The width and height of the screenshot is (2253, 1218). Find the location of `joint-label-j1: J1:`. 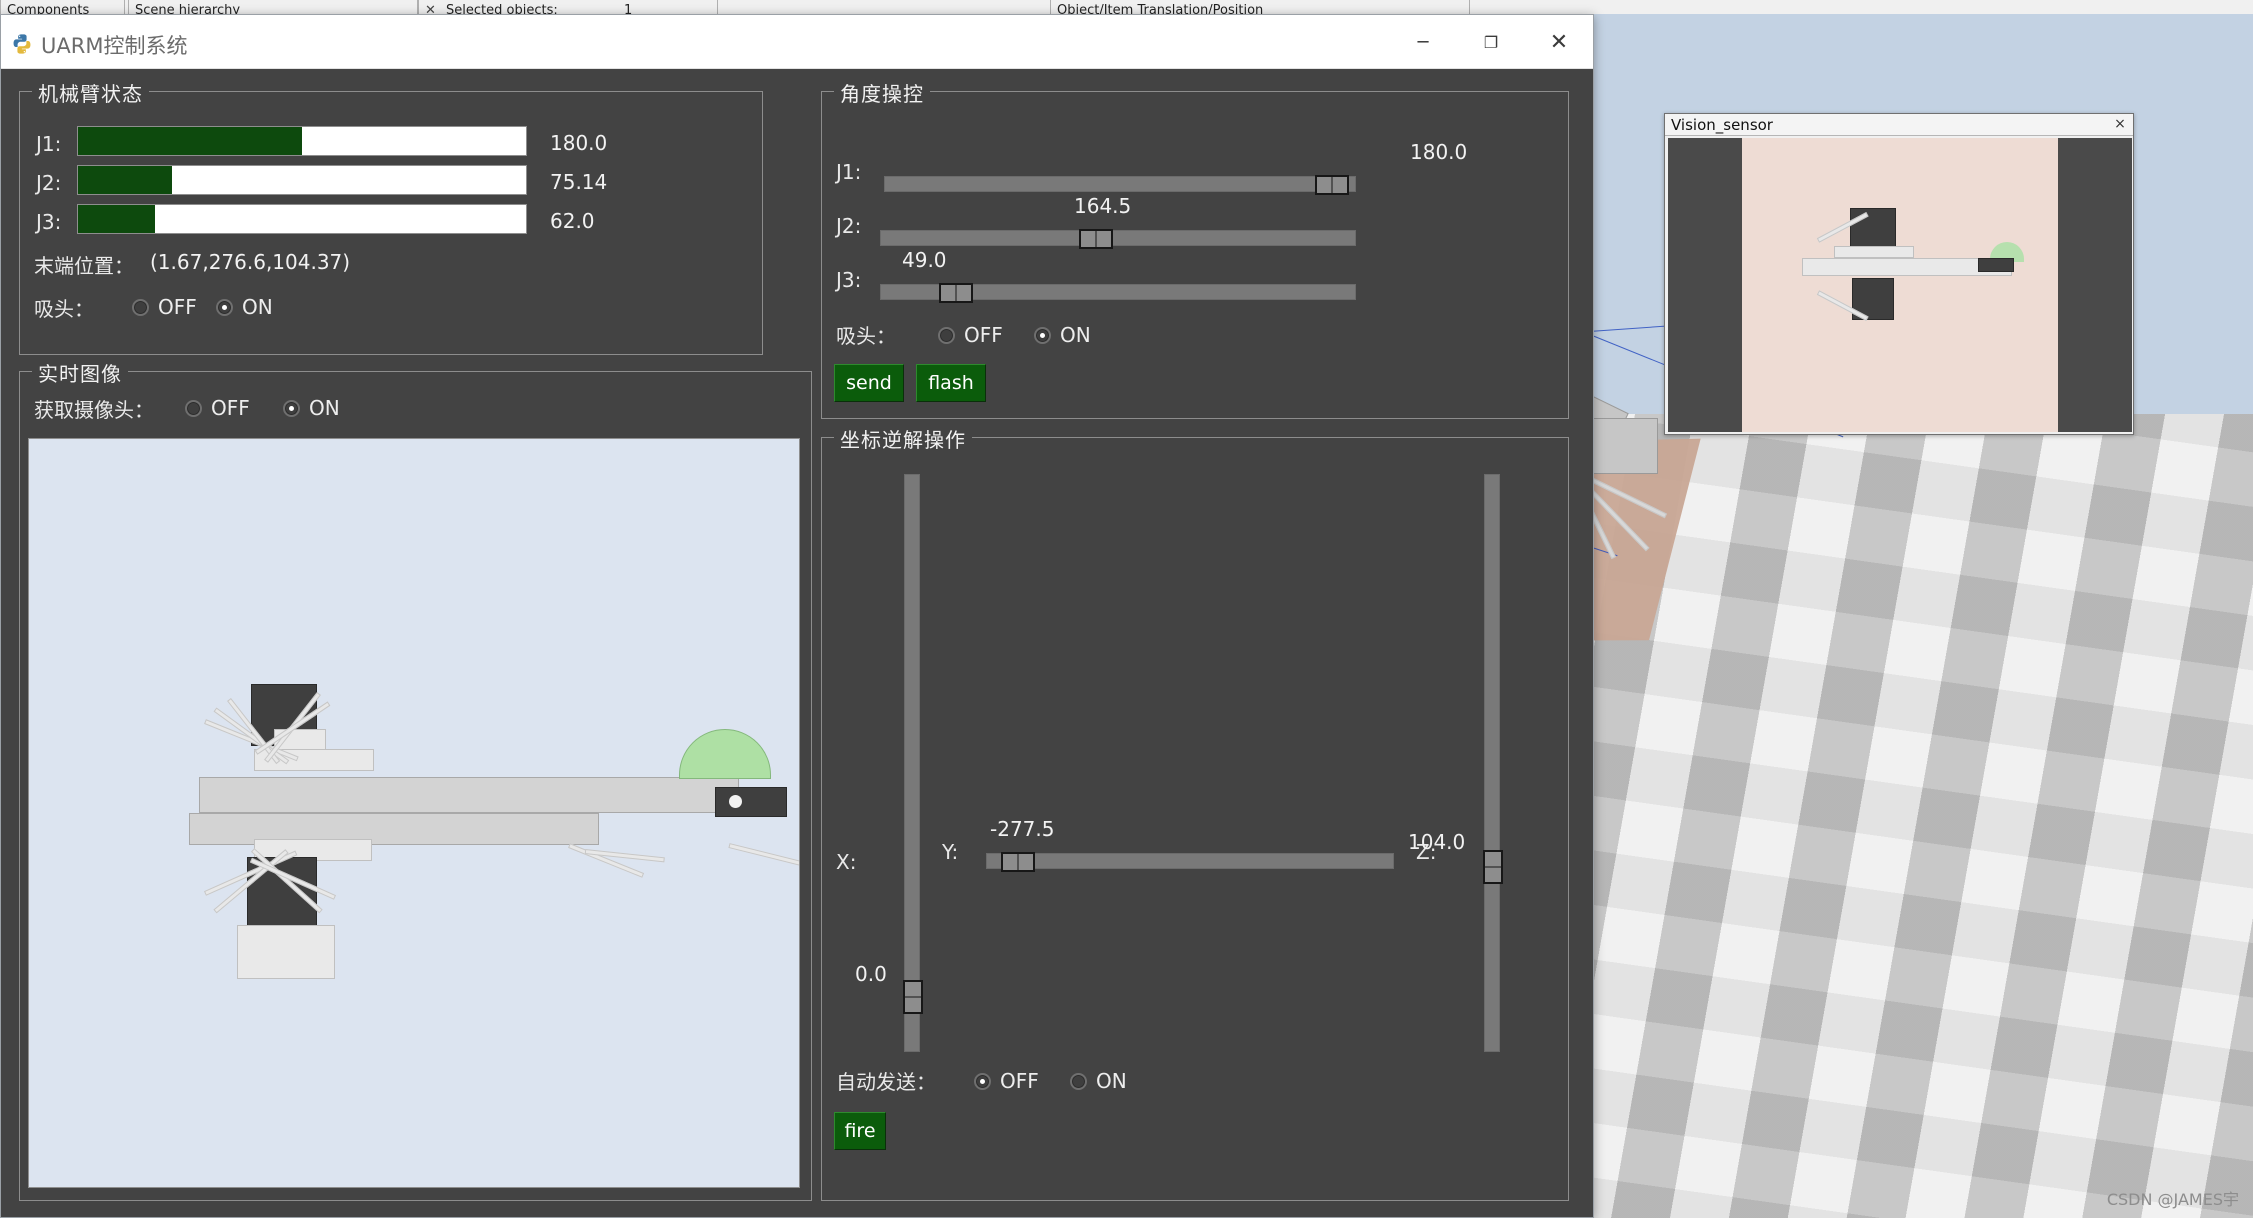

joint-label-j1: J1: is located at coordinates (49, 144).